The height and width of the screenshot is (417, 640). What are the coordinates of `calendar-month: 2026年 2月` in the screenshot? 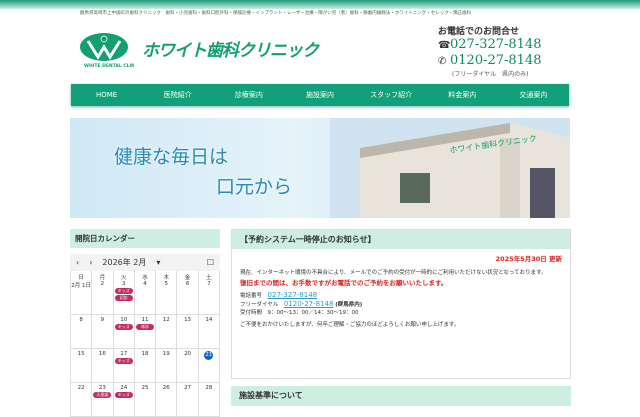 It's located at (124, 262).